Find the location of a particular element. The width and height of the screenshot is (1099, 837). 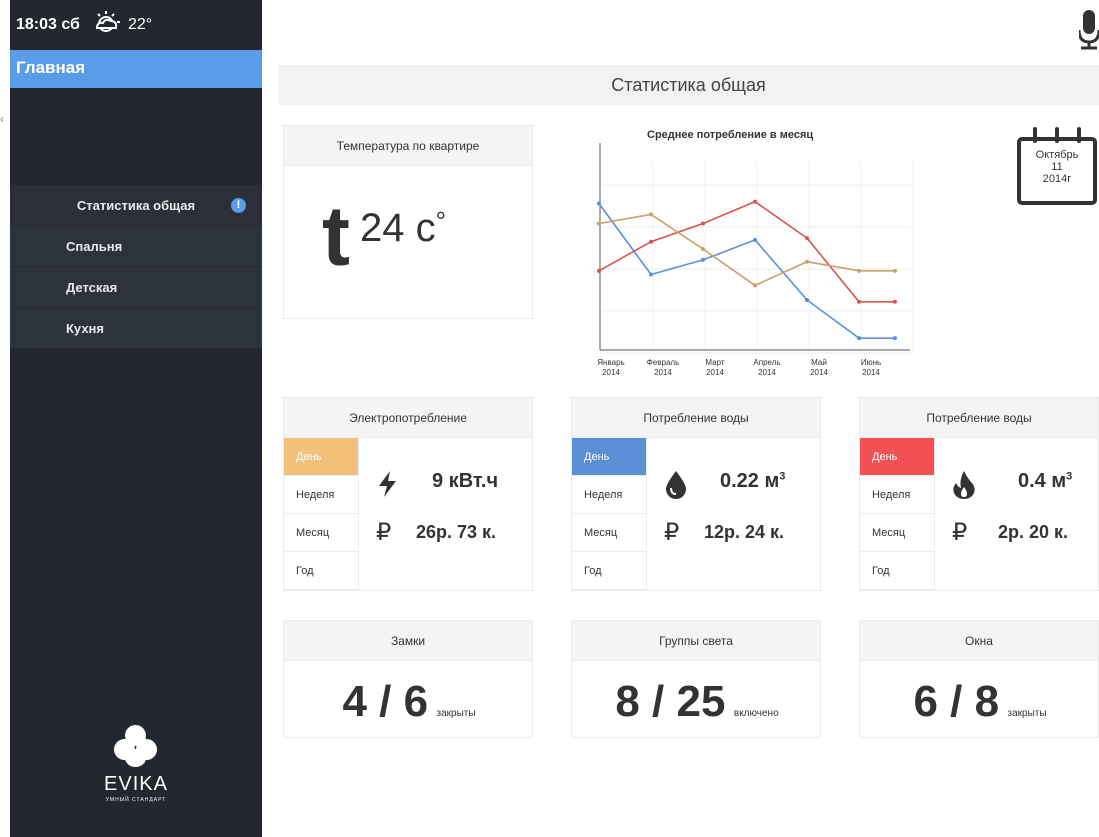

x-tick-label: Апрель is located at coordinates (766, 362).